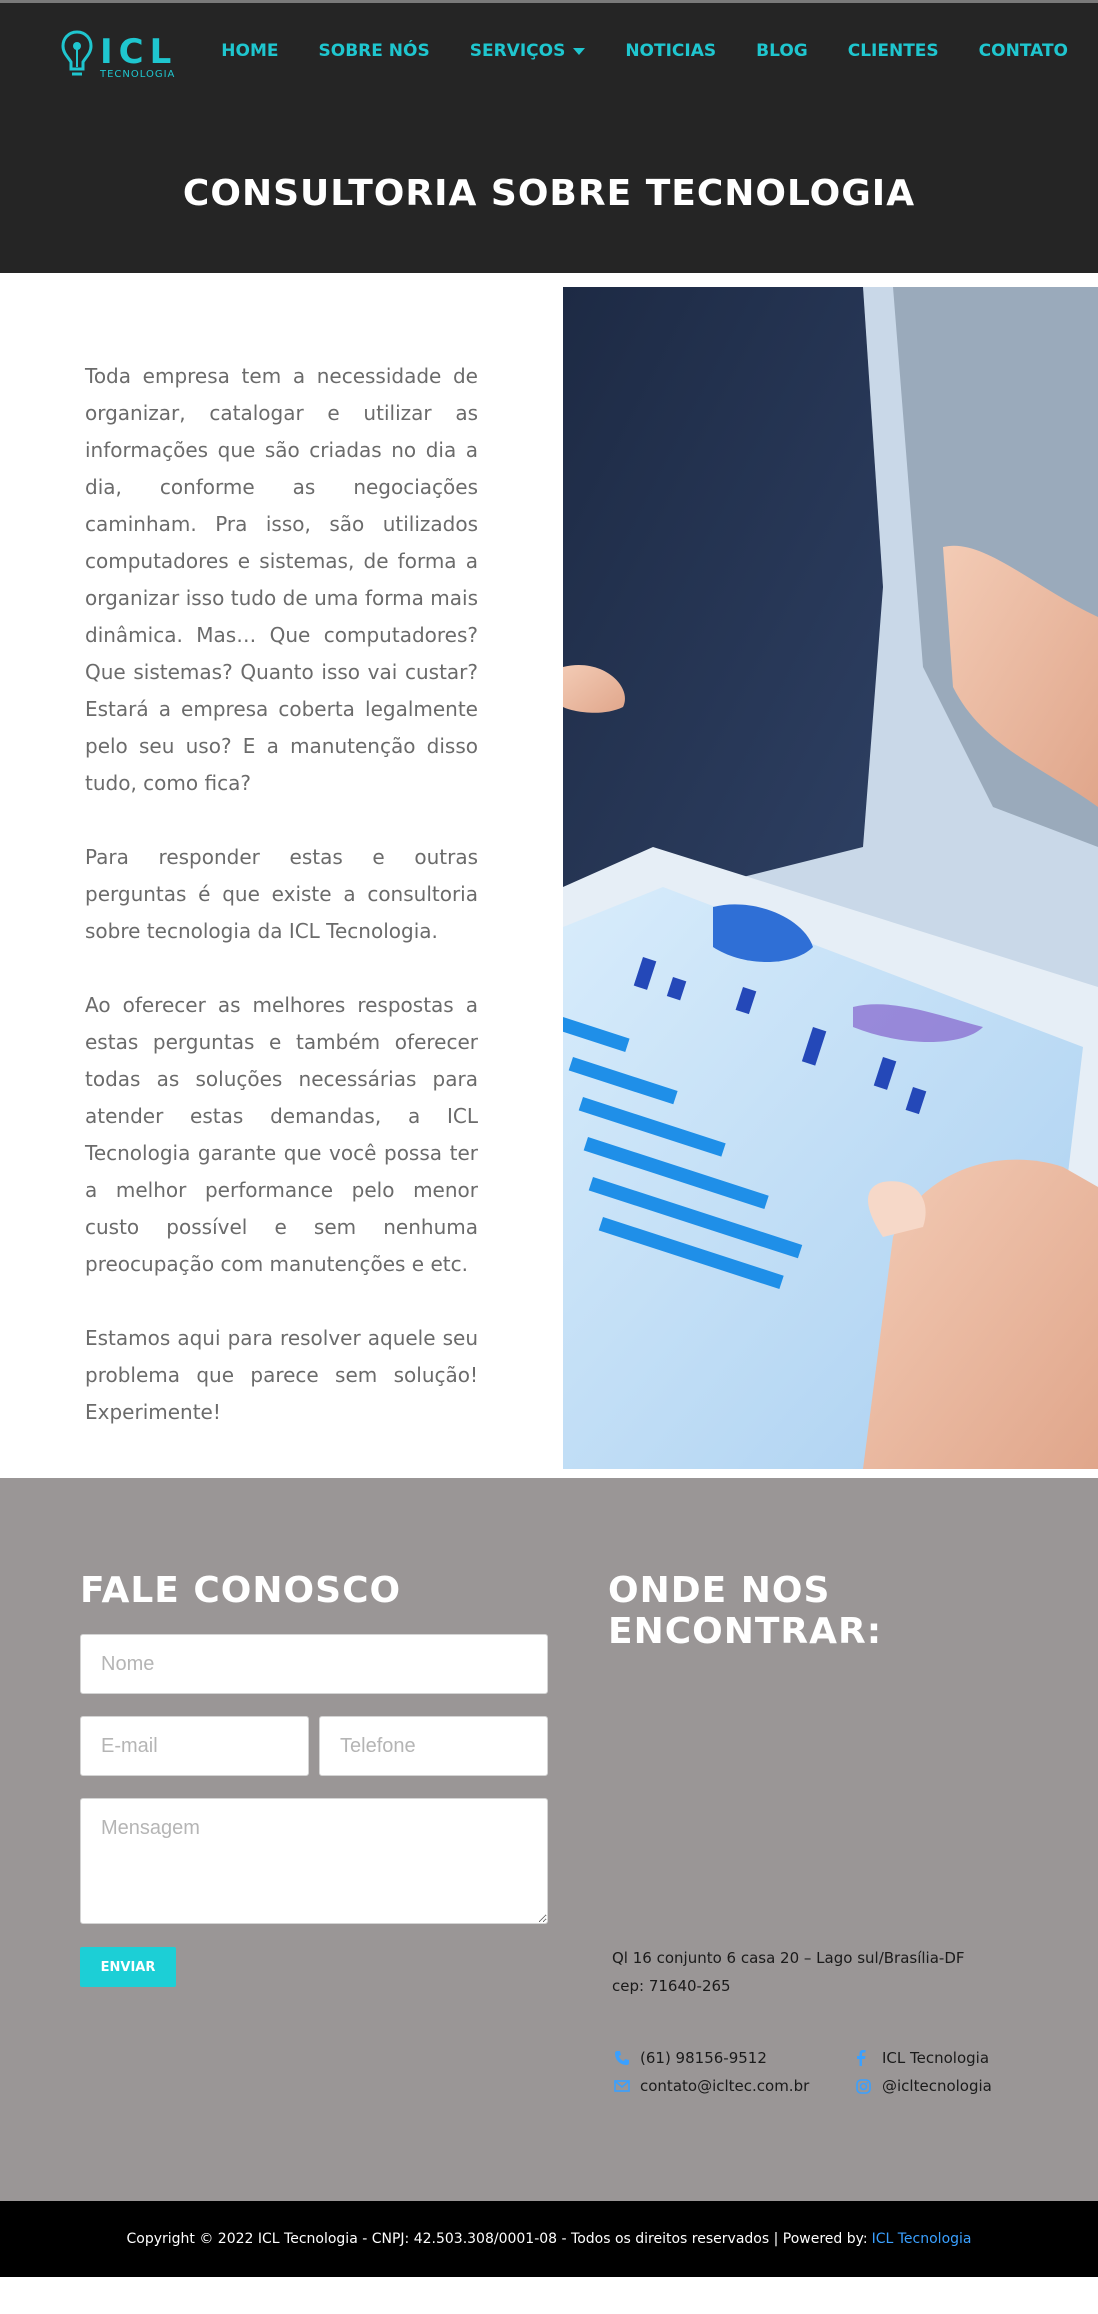 The width and height of the screenshot is (1098, 2314). I want to click on nav-servicos: SERVIÇOS, so click(528, 51).